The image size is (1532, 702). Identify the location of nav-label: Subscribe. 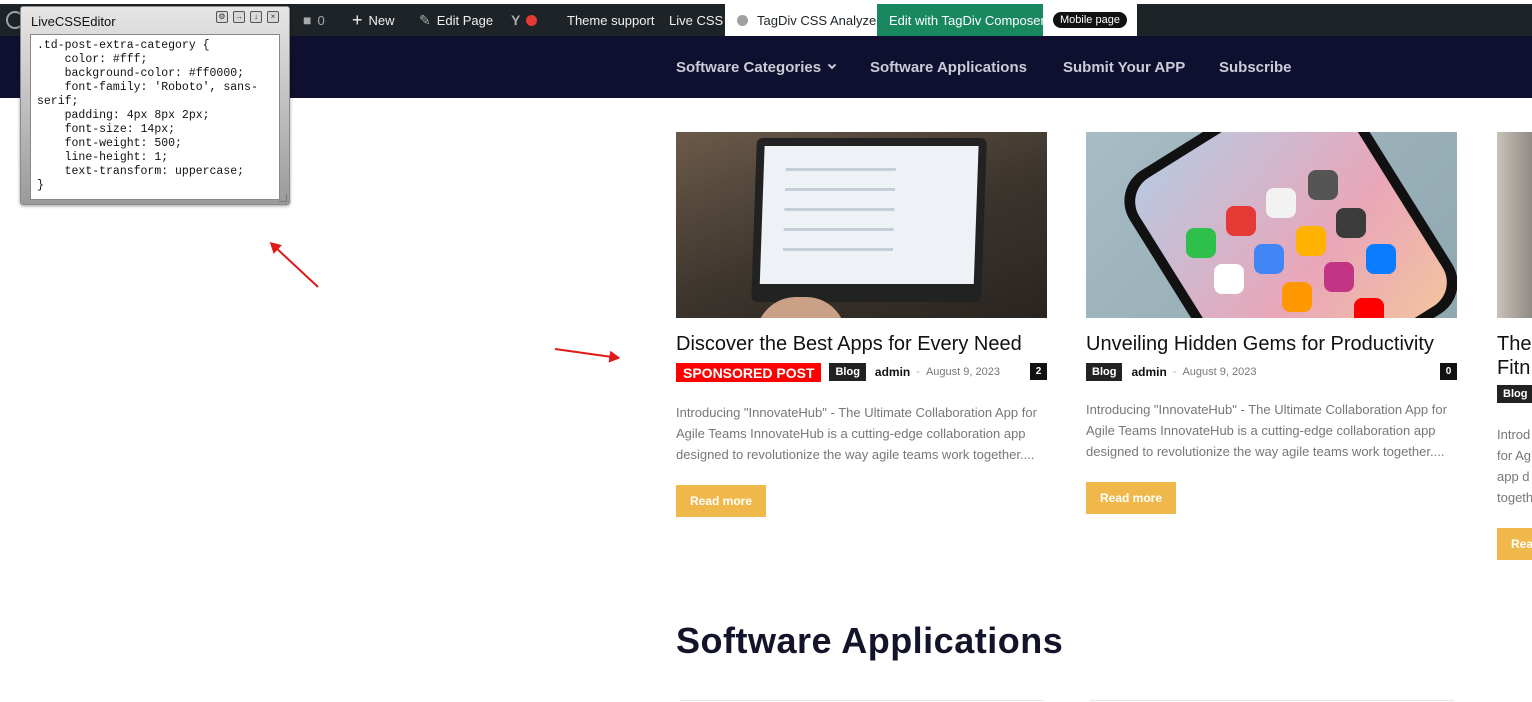
(1255, 67).